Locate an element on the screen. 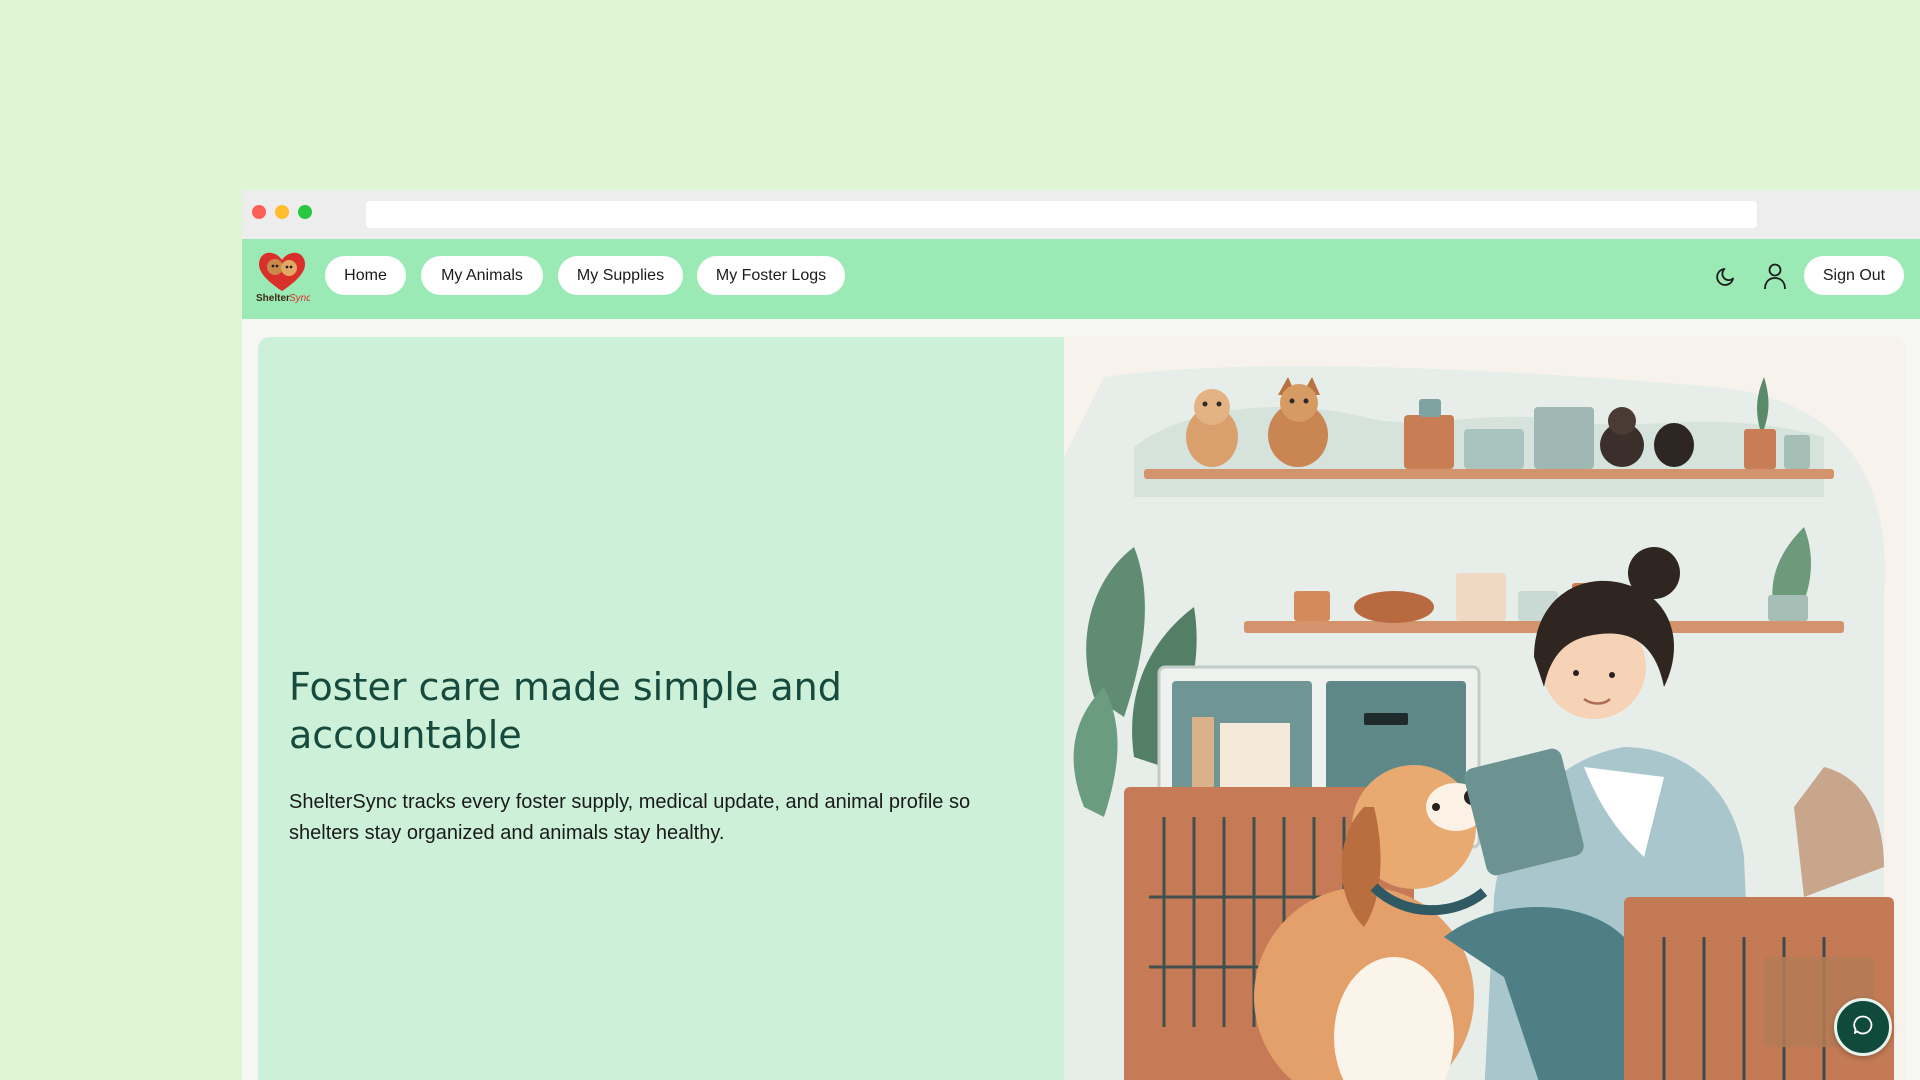 Image resolution: width=1920 pixels, height=1080 pixels. close-window-button is located at coordinates (259, 212).